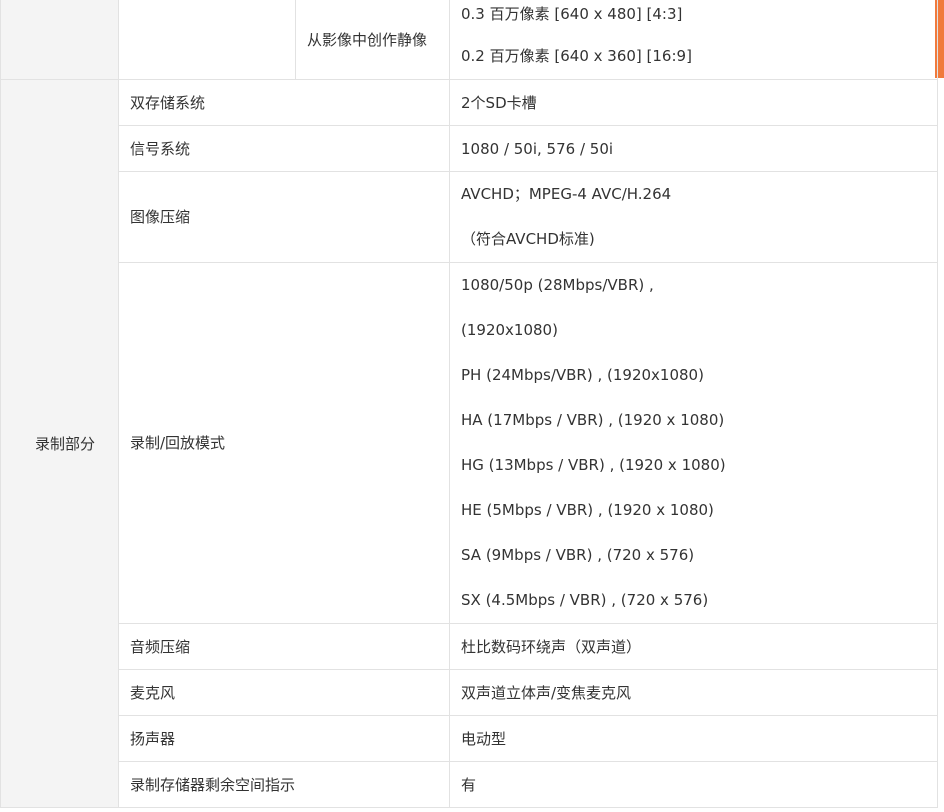 This screenshot has width=944, height=812. What do you see at coordinates (693, 692) in the screenshot?
I see `spec-value: 双声道立体声/变焦麦克风` at bounding box center [693, 692].